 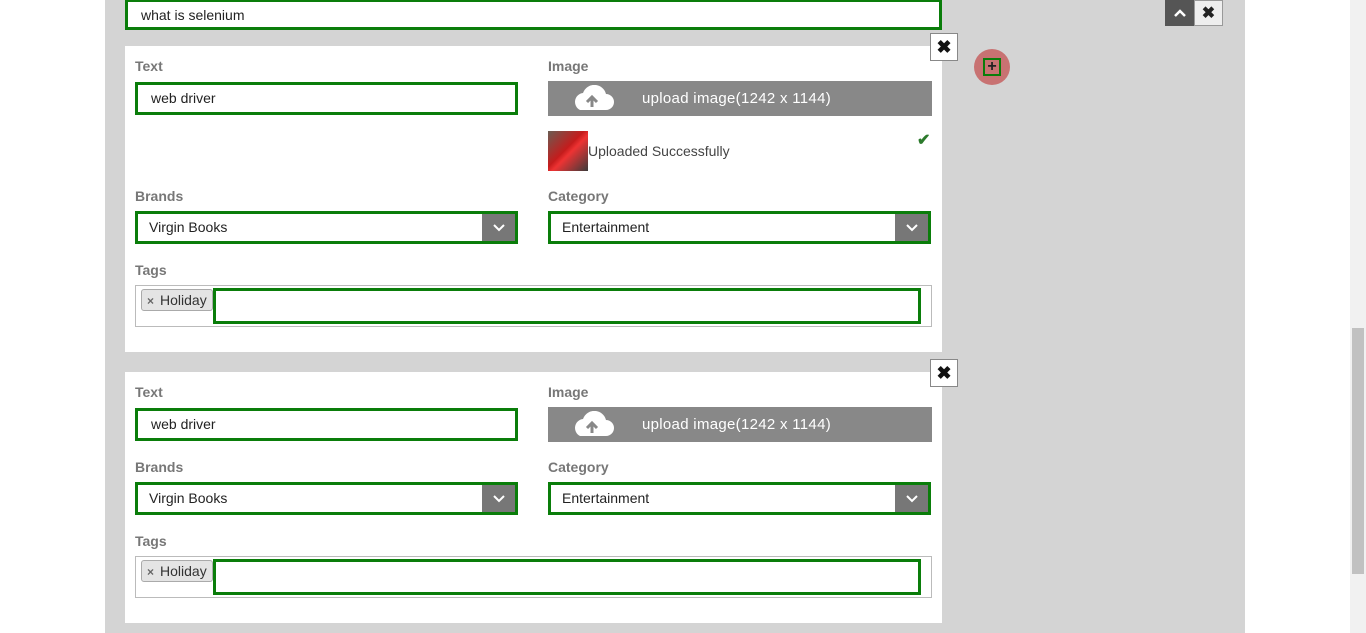 I want to click on checkmark-icon: ✔, so click(x=924, y=140).